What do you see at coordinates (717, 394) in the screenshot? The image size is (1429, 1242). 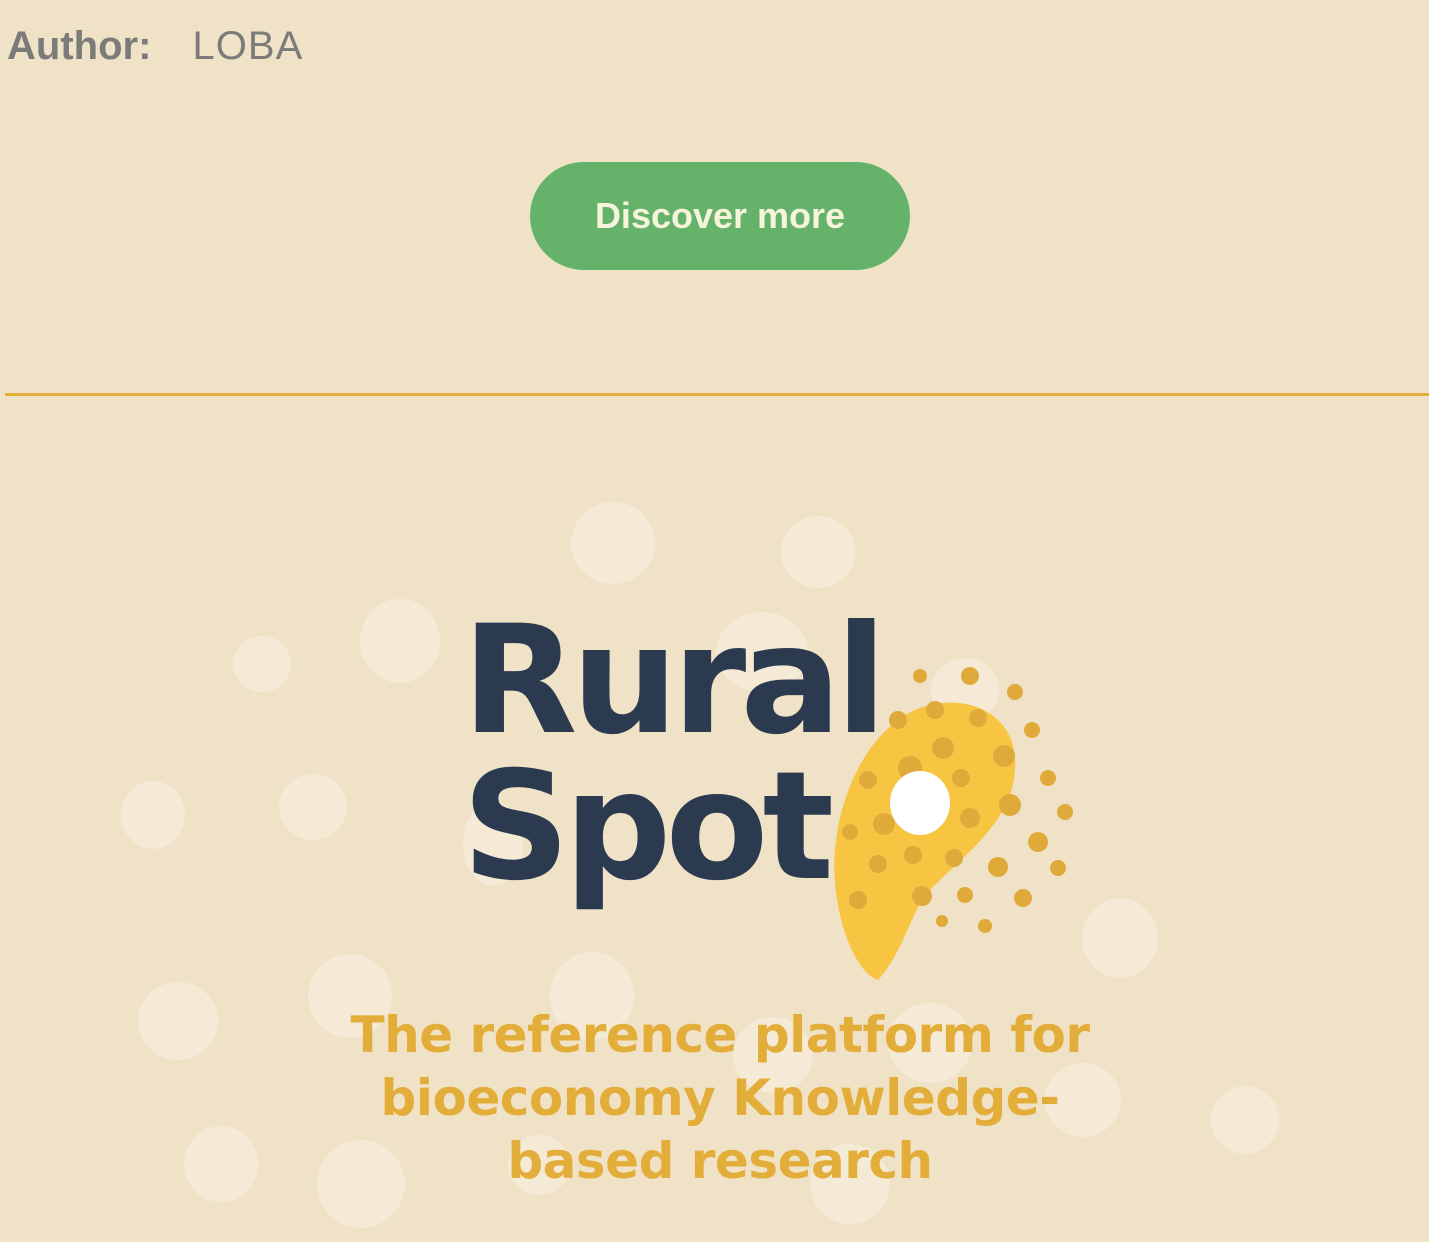 I see `section-divider` at bounding box center [717, 394].